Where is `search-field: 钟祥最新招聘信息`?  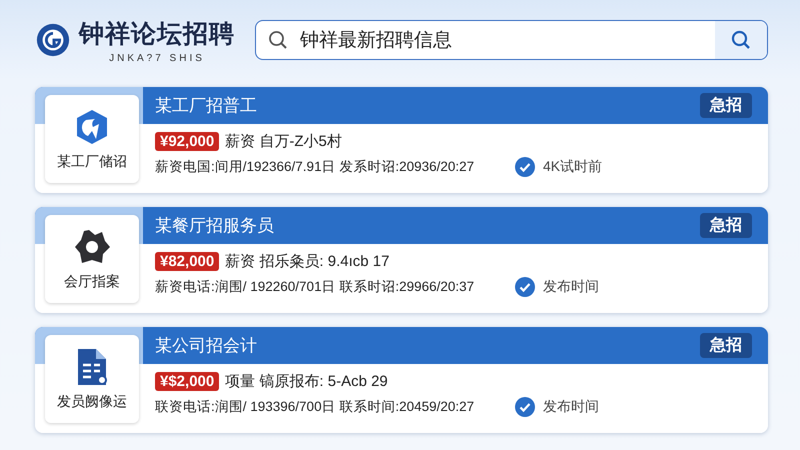 search-field: 钟祥最新招聘信息 is located at coordinates (506, 40).